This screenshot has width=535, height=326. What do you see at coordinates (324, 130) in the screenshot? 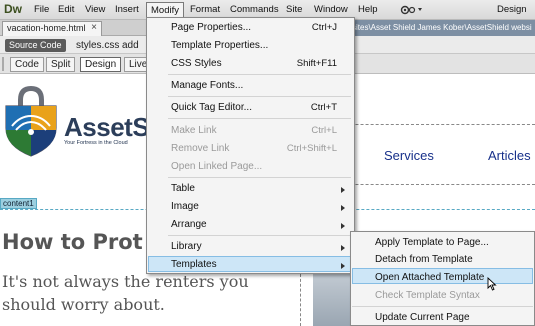
I see `shortcut-make-link: Ctrl+L` at bounding box center [324, 130].